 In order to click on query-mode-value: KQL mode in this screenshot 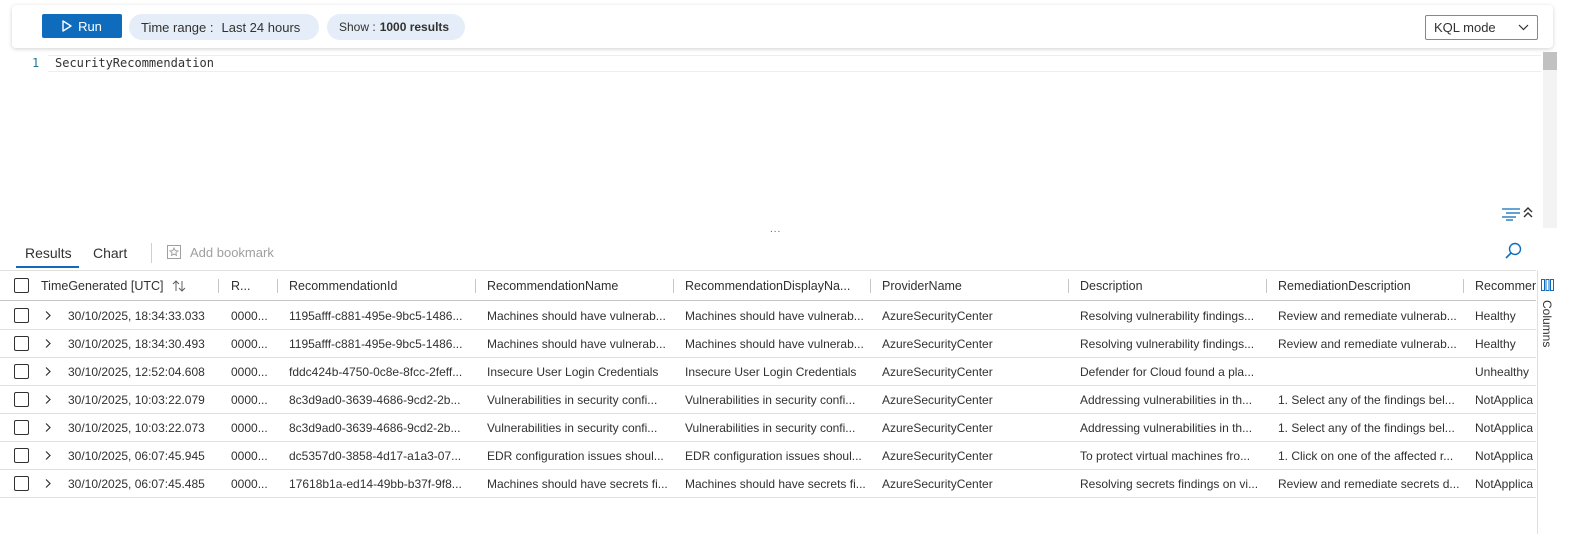, I will do `click(1465, 27)`.